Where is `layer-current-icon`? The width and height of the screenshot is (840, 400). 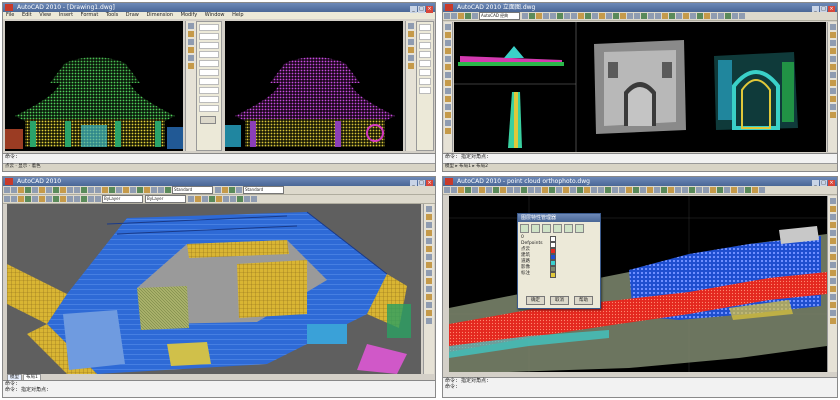 layer-current-icon is located at coordinates (557, 228).